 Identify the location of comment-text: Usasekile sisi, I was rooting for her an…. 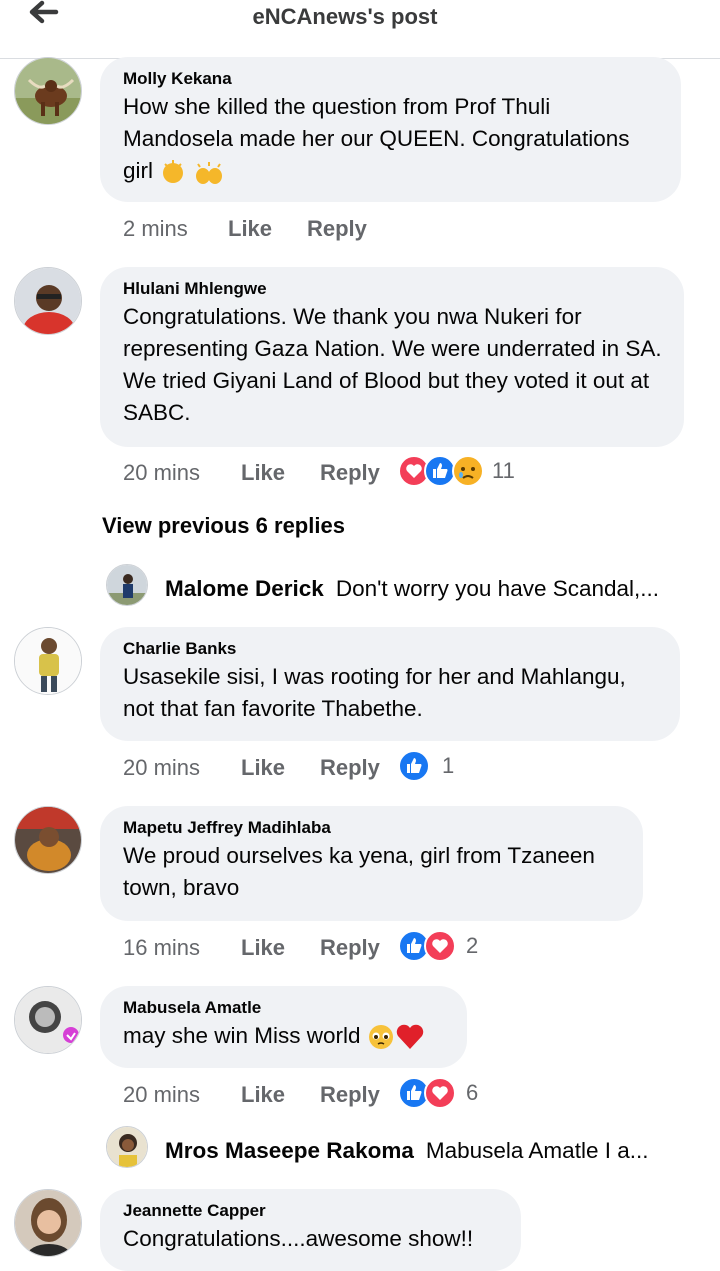
(374, 692).